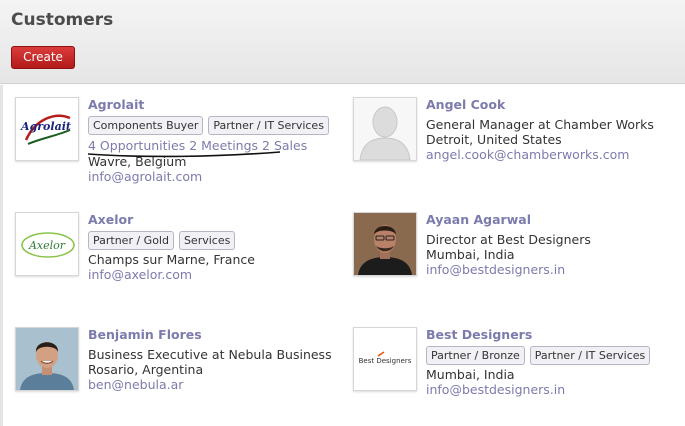 The width and height of the screenshot is (685, 426). I want to click on tag: Partner / Gold, so click(131, 240).